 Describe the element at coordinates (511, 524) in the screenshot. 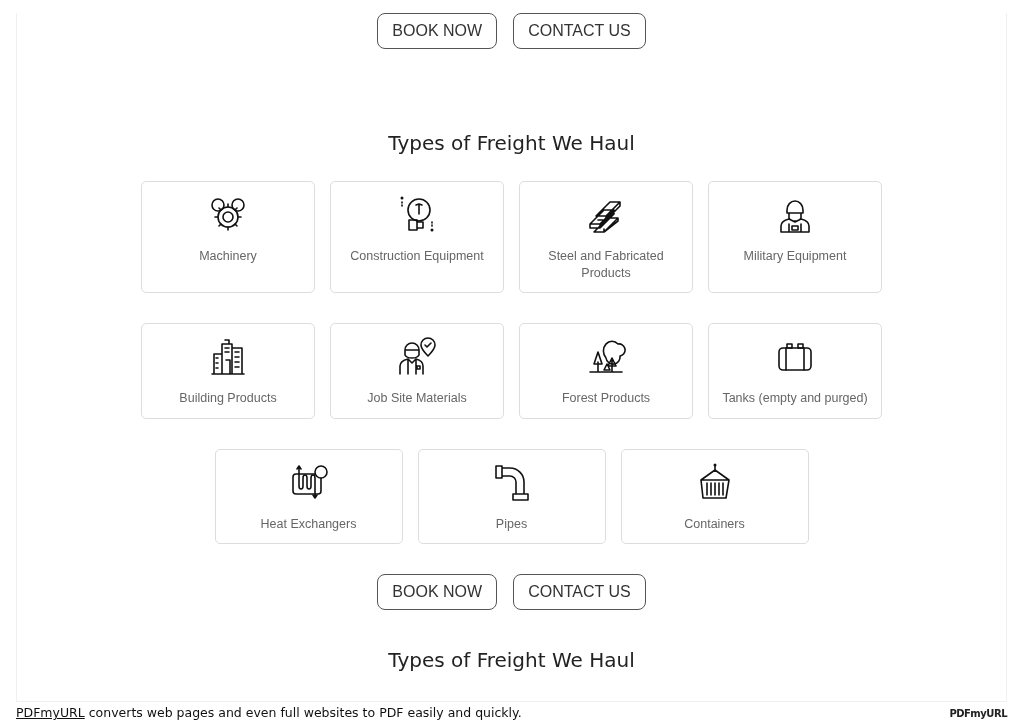

I see `card-label: Pipes` at that location.